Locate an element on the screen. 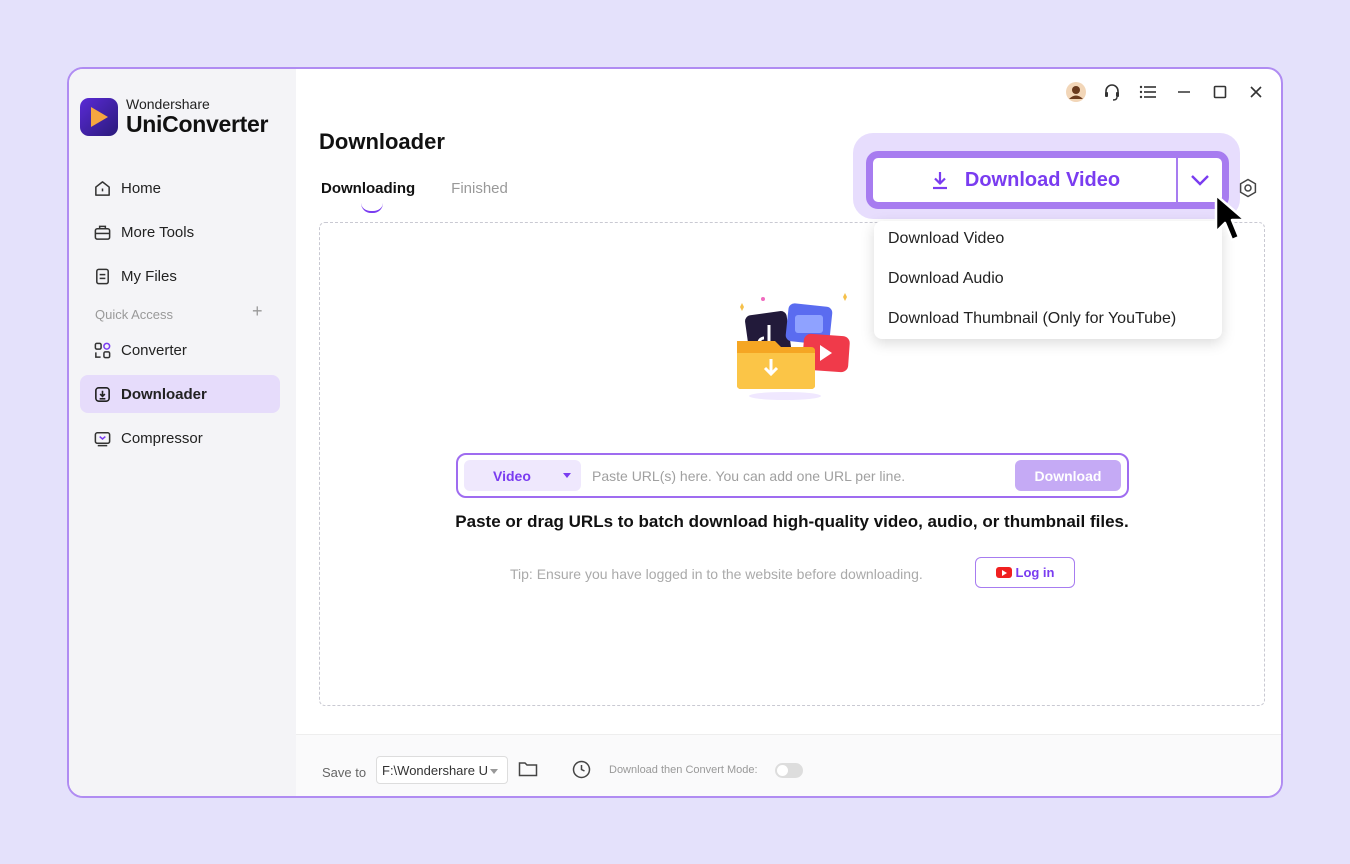 The image size is (1350, 864). download-arrow-icon is located at coordinates (939, 181).